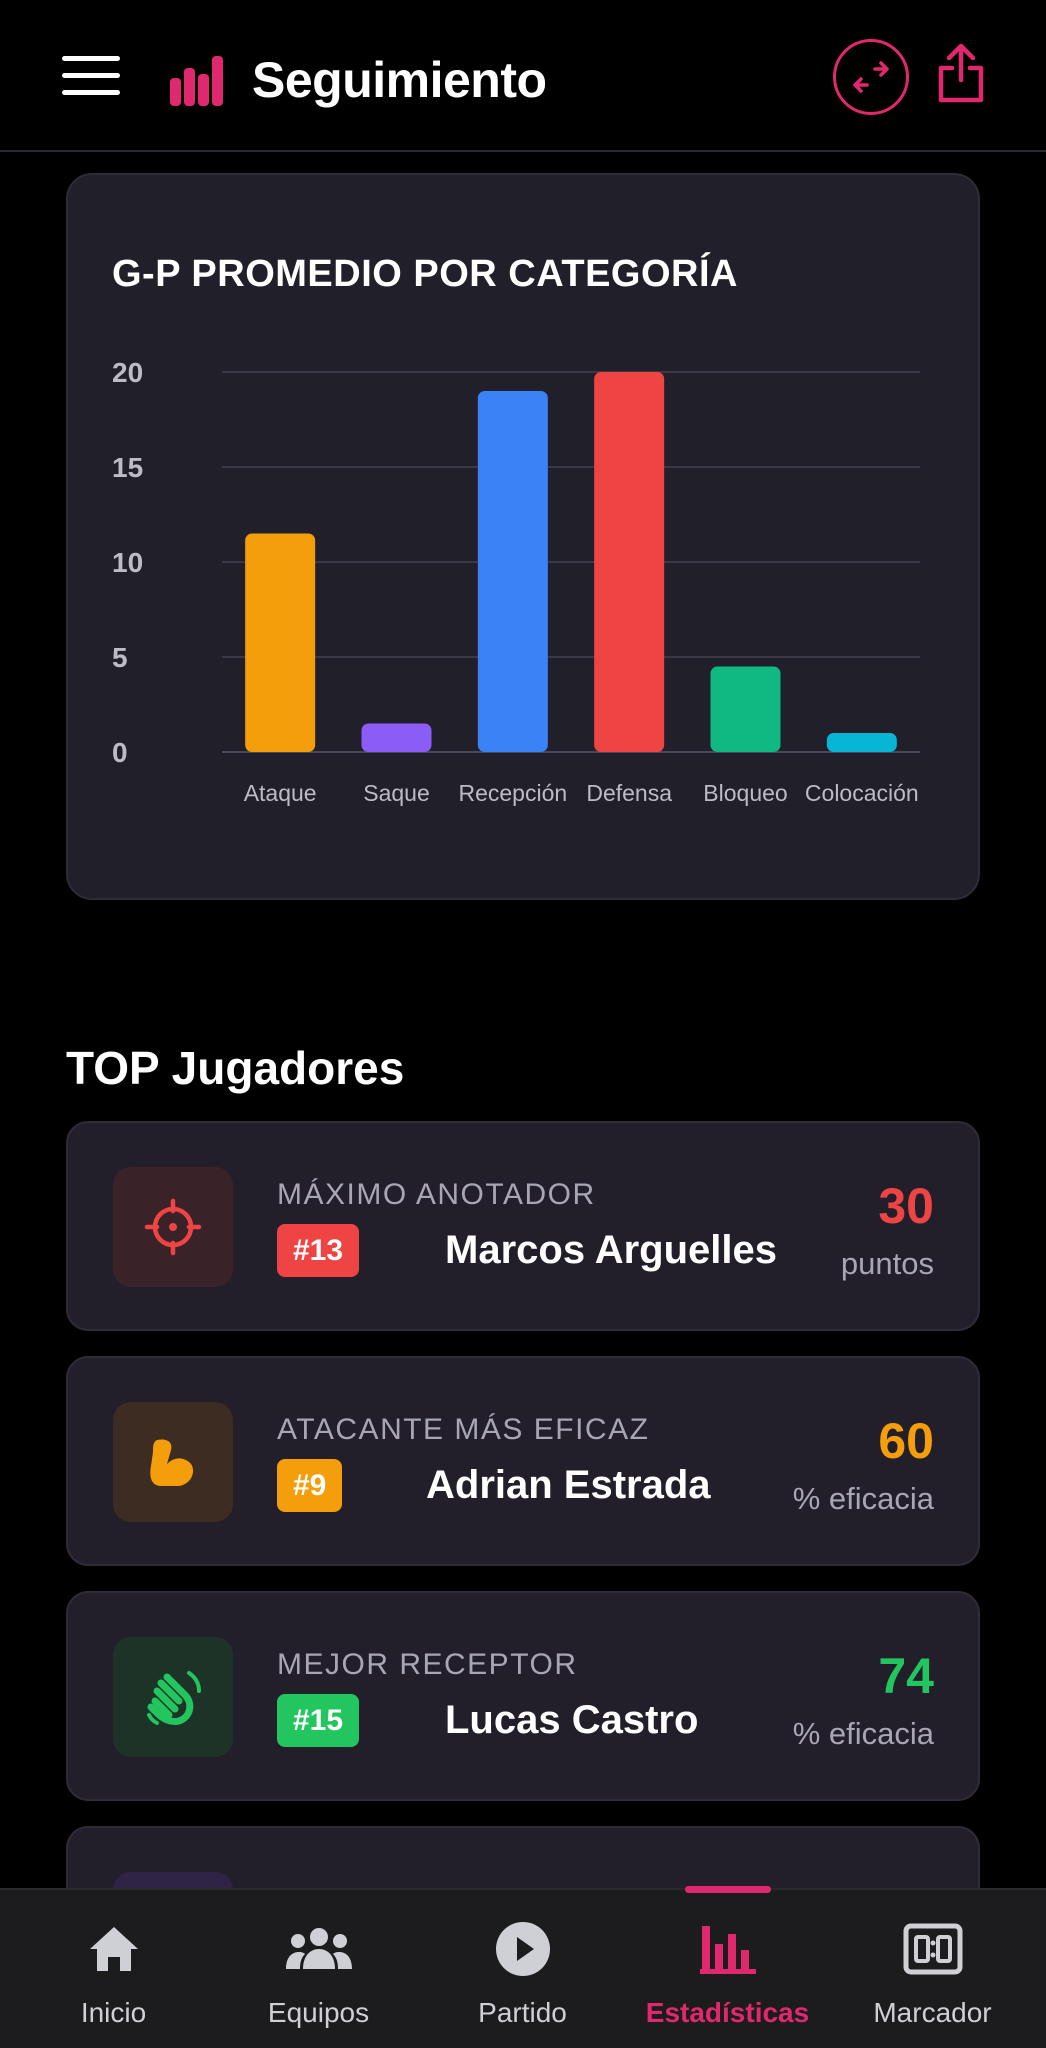 The width and height of the screenshot is (1046, 2048). Describe the element at coordinates (862, 793) in the screenshot. I see `x-tick-label: Colocación` at that location.